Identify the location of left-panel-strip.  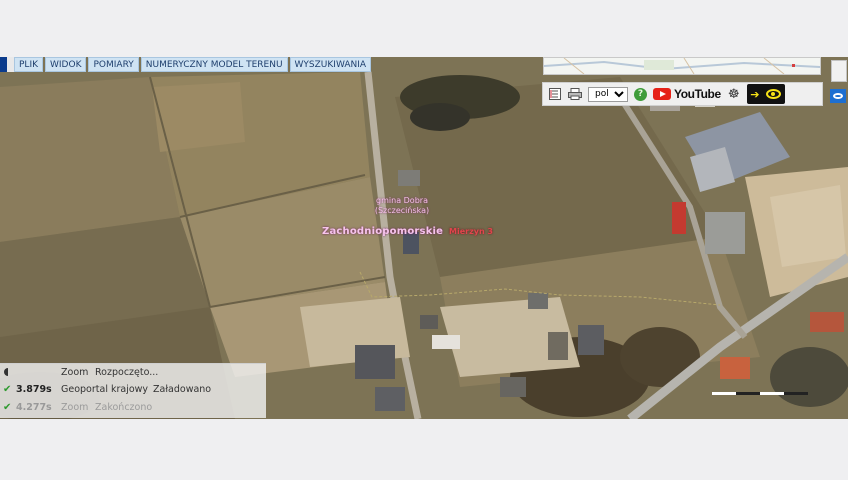
(3, 64).